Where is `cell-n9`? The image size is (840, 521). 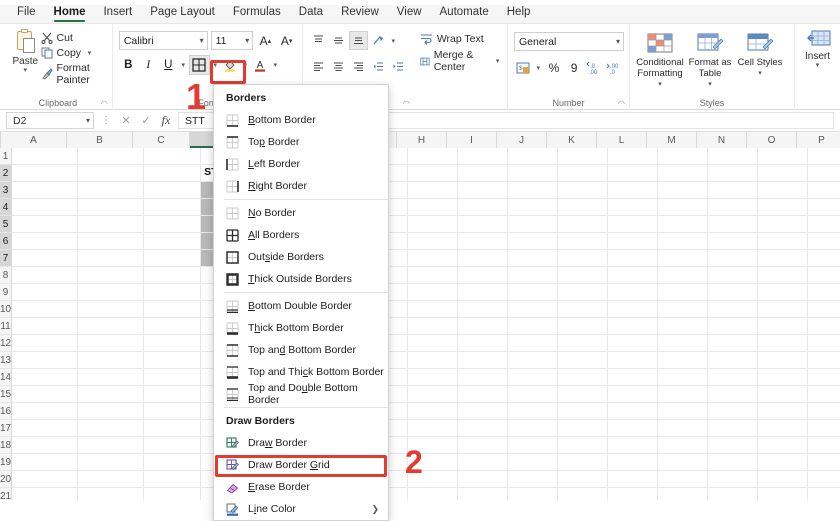
cell-n9 is located at coordinates (733, 292).